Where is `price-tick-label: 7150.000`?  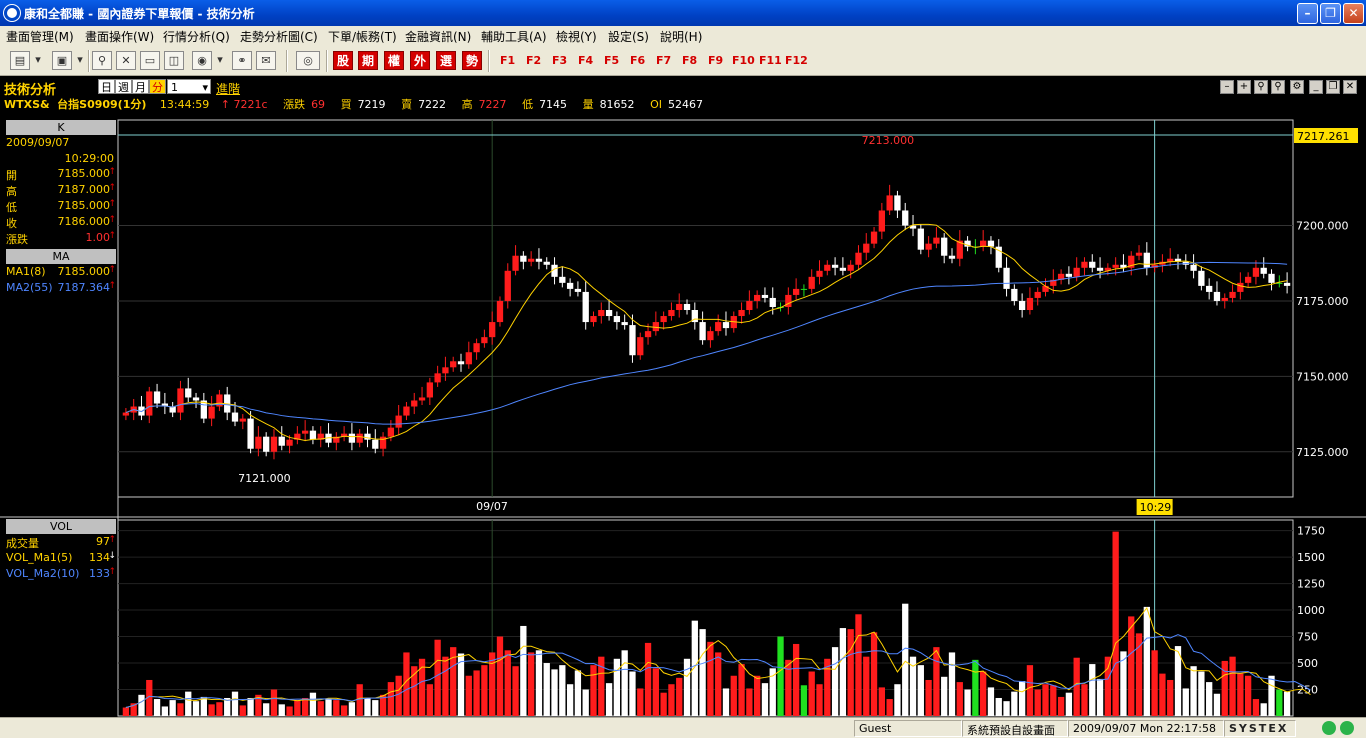
price-tick-label: 7150.000 is located at coordinates (1322, 376).